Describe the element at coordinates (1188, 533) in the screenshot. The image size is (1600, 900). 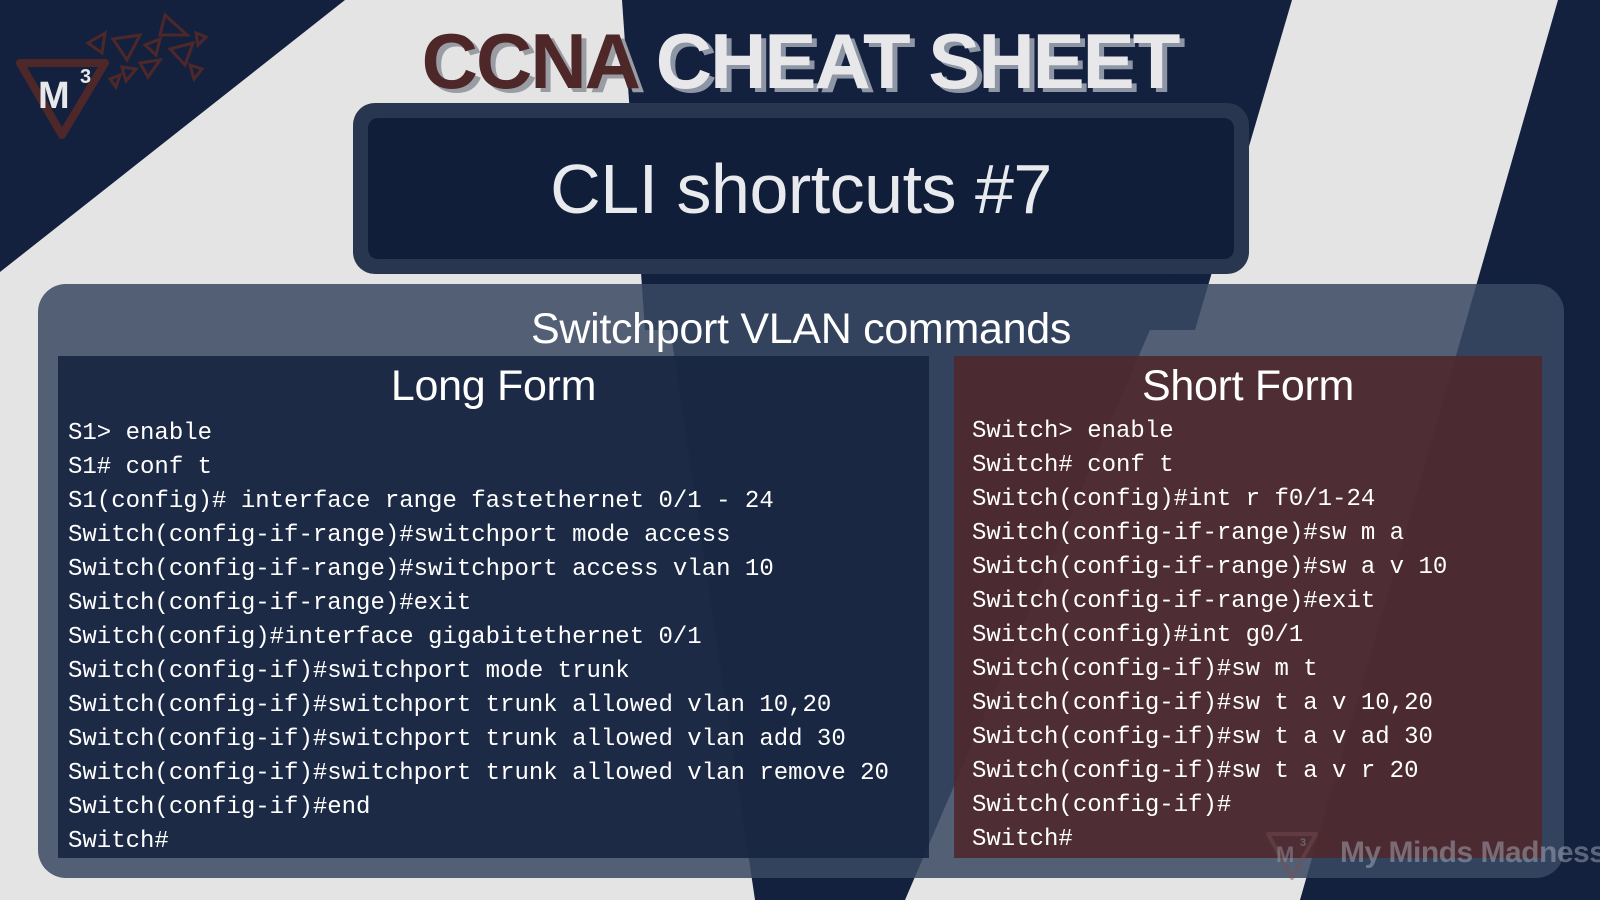
I see `command-line: Switch(config-if-range)#sw m a` at that location.